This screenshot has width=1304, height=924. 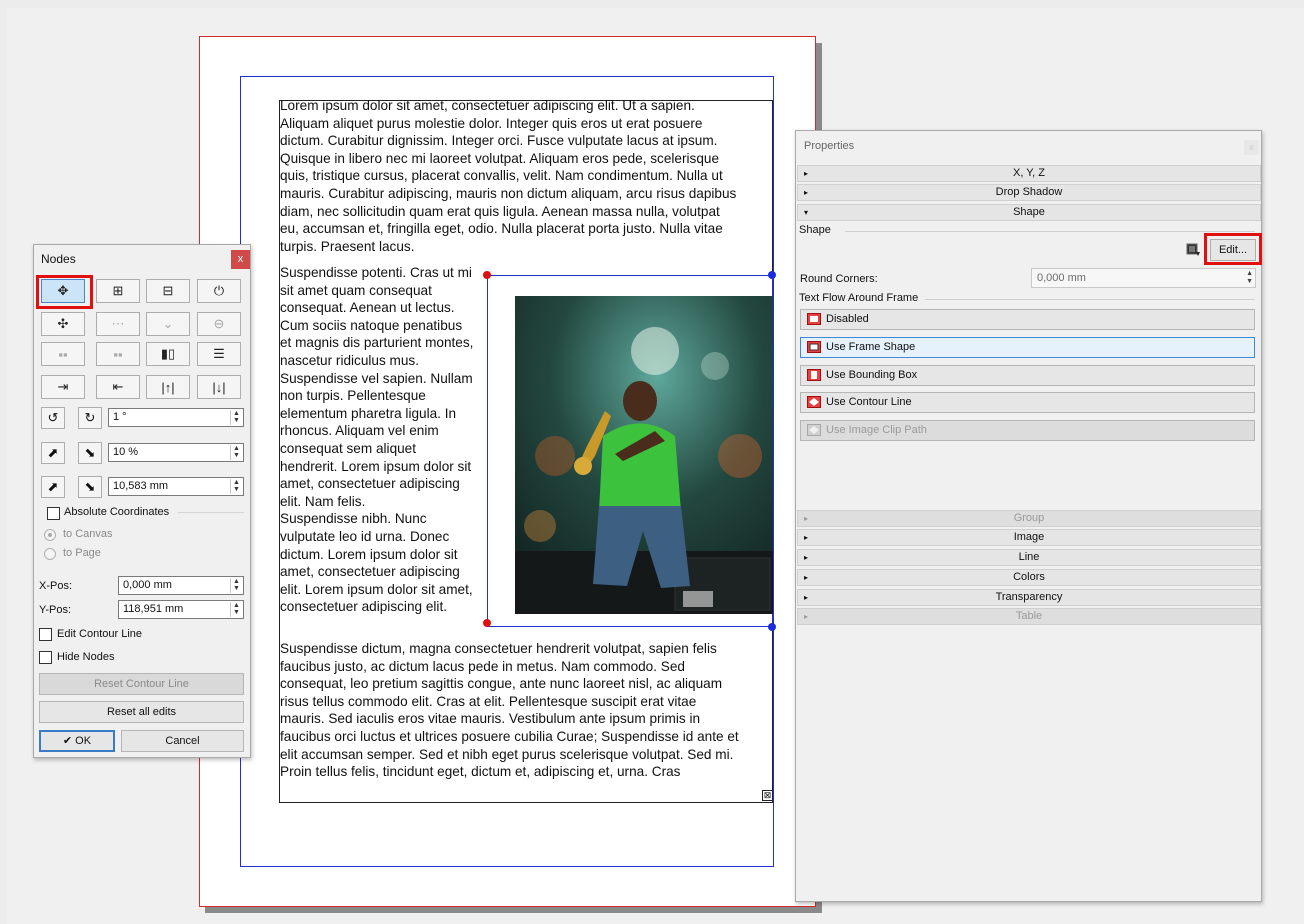 I want to click on hide-nodes-label: Hide Nodes, so click(x=86, y=657).